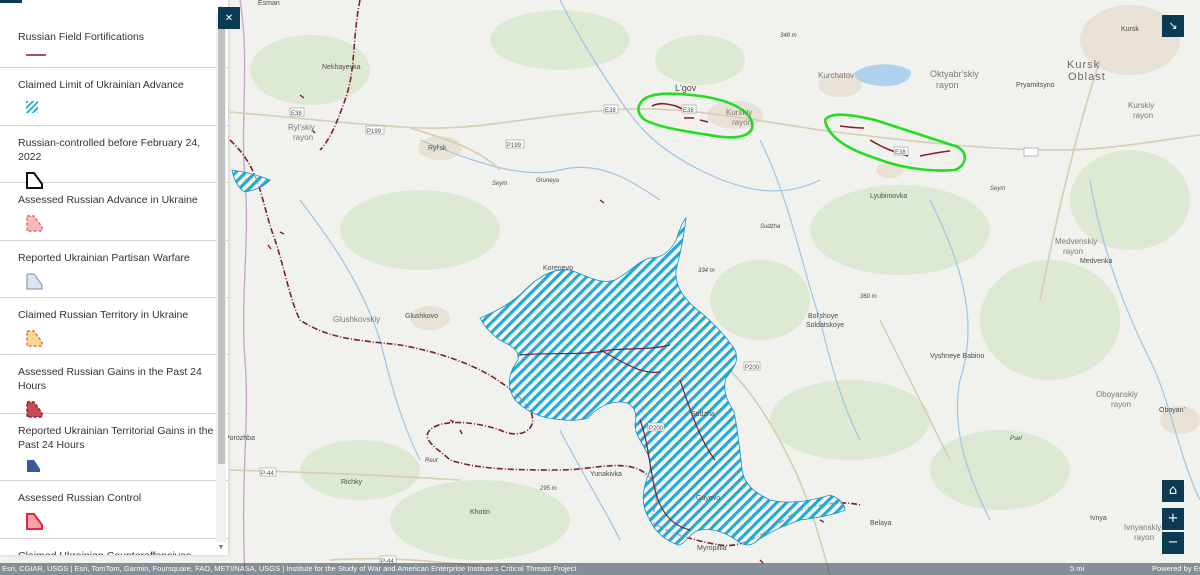 The height and width of the screenshot is (575, 1200). I want to click on place-label: Glushkovskiy, so click(356, 319).